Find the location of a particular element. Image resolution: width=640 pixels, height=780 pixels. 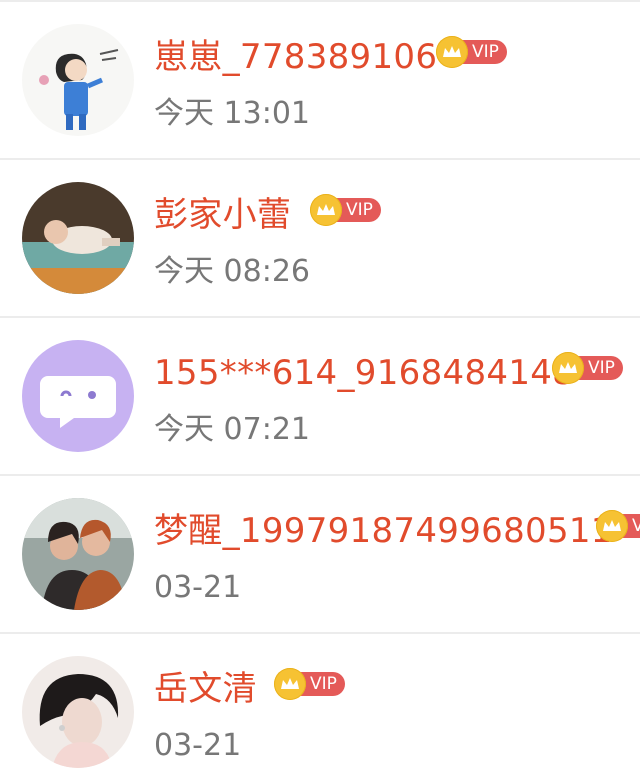

cartoon-person-avatar-icon is located at coordinates (78, 80).